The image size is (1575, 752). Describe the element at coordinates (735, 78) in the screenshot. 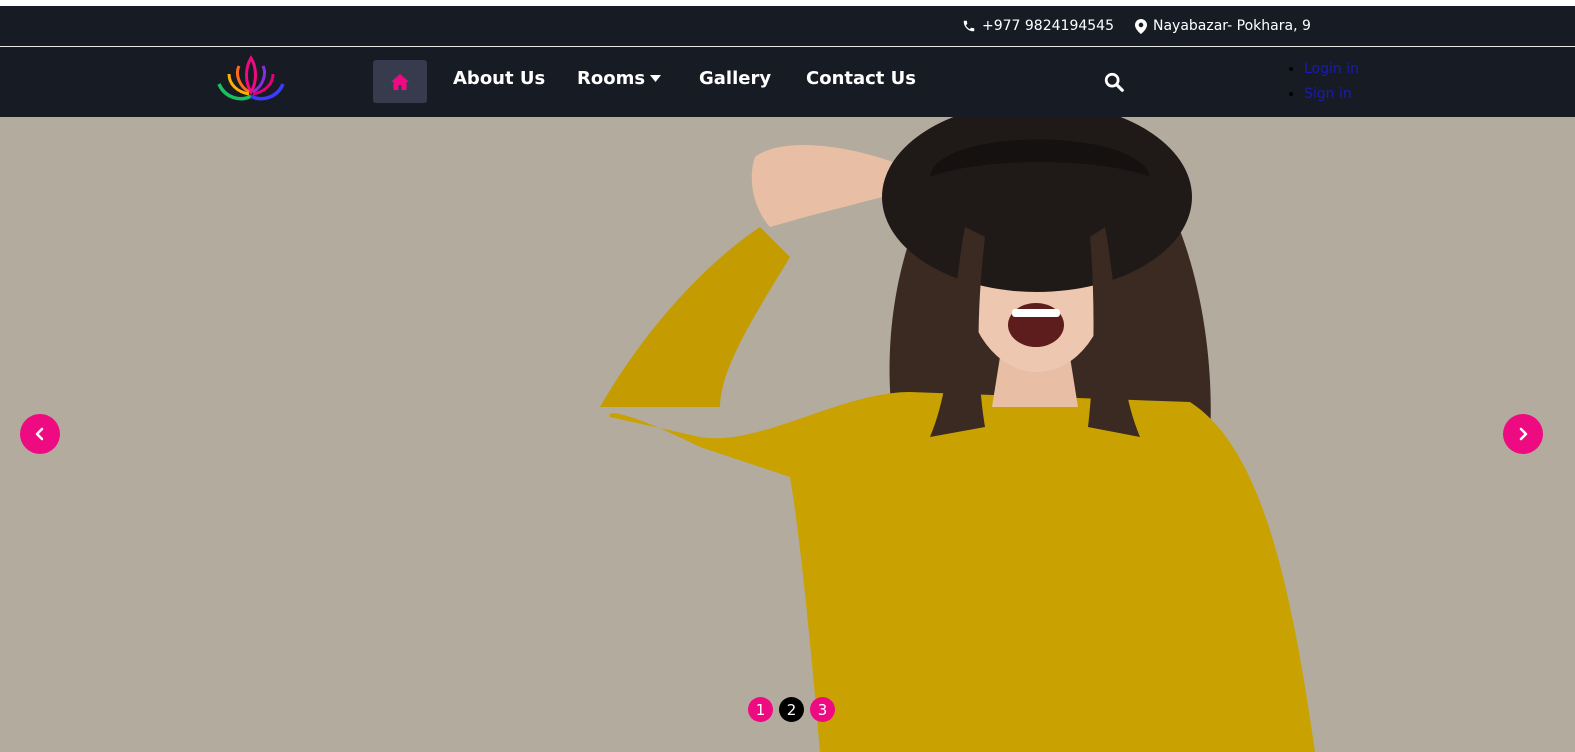

I see `nav-gallery: Gallery` at that location.